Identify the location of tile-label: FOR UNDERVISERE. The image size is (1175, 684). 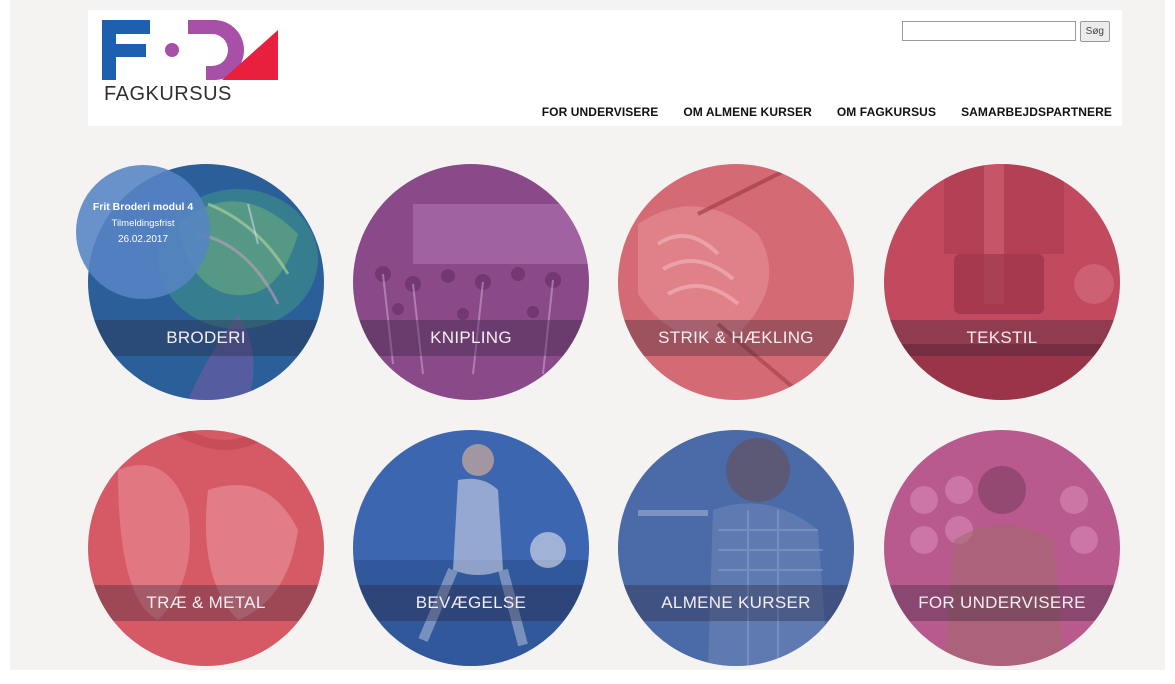
(1002, 602).